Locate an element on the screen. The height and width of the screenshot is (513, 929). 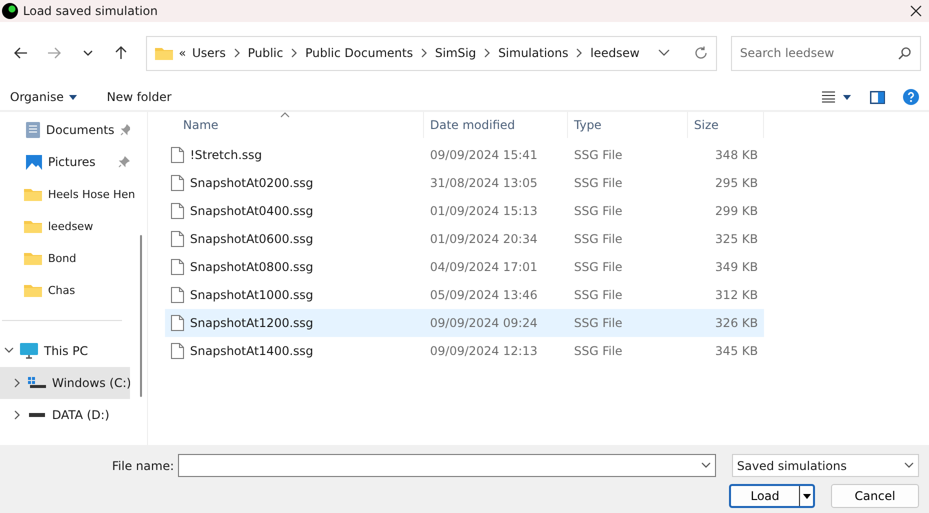
sidebar-item: Documents is located at coordinates (65, 130).